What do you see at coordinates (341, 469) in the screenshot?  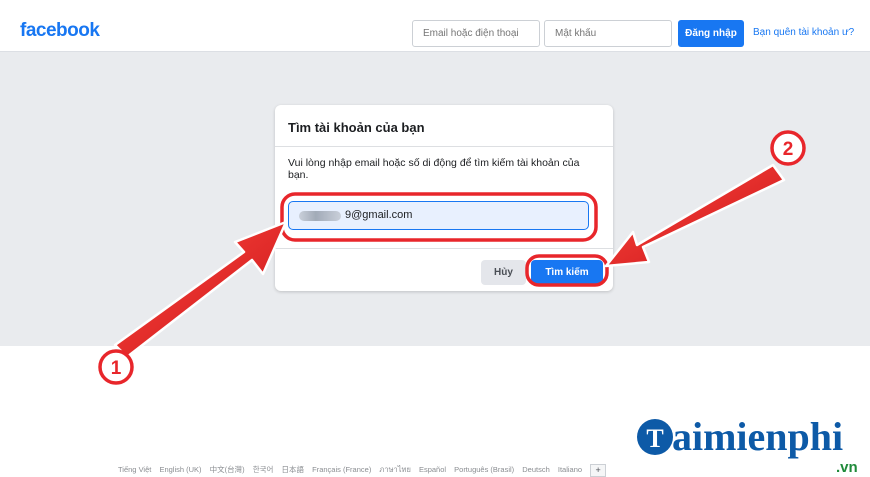 I see `language-link: Français (France)` at bounding box center [341, 469].